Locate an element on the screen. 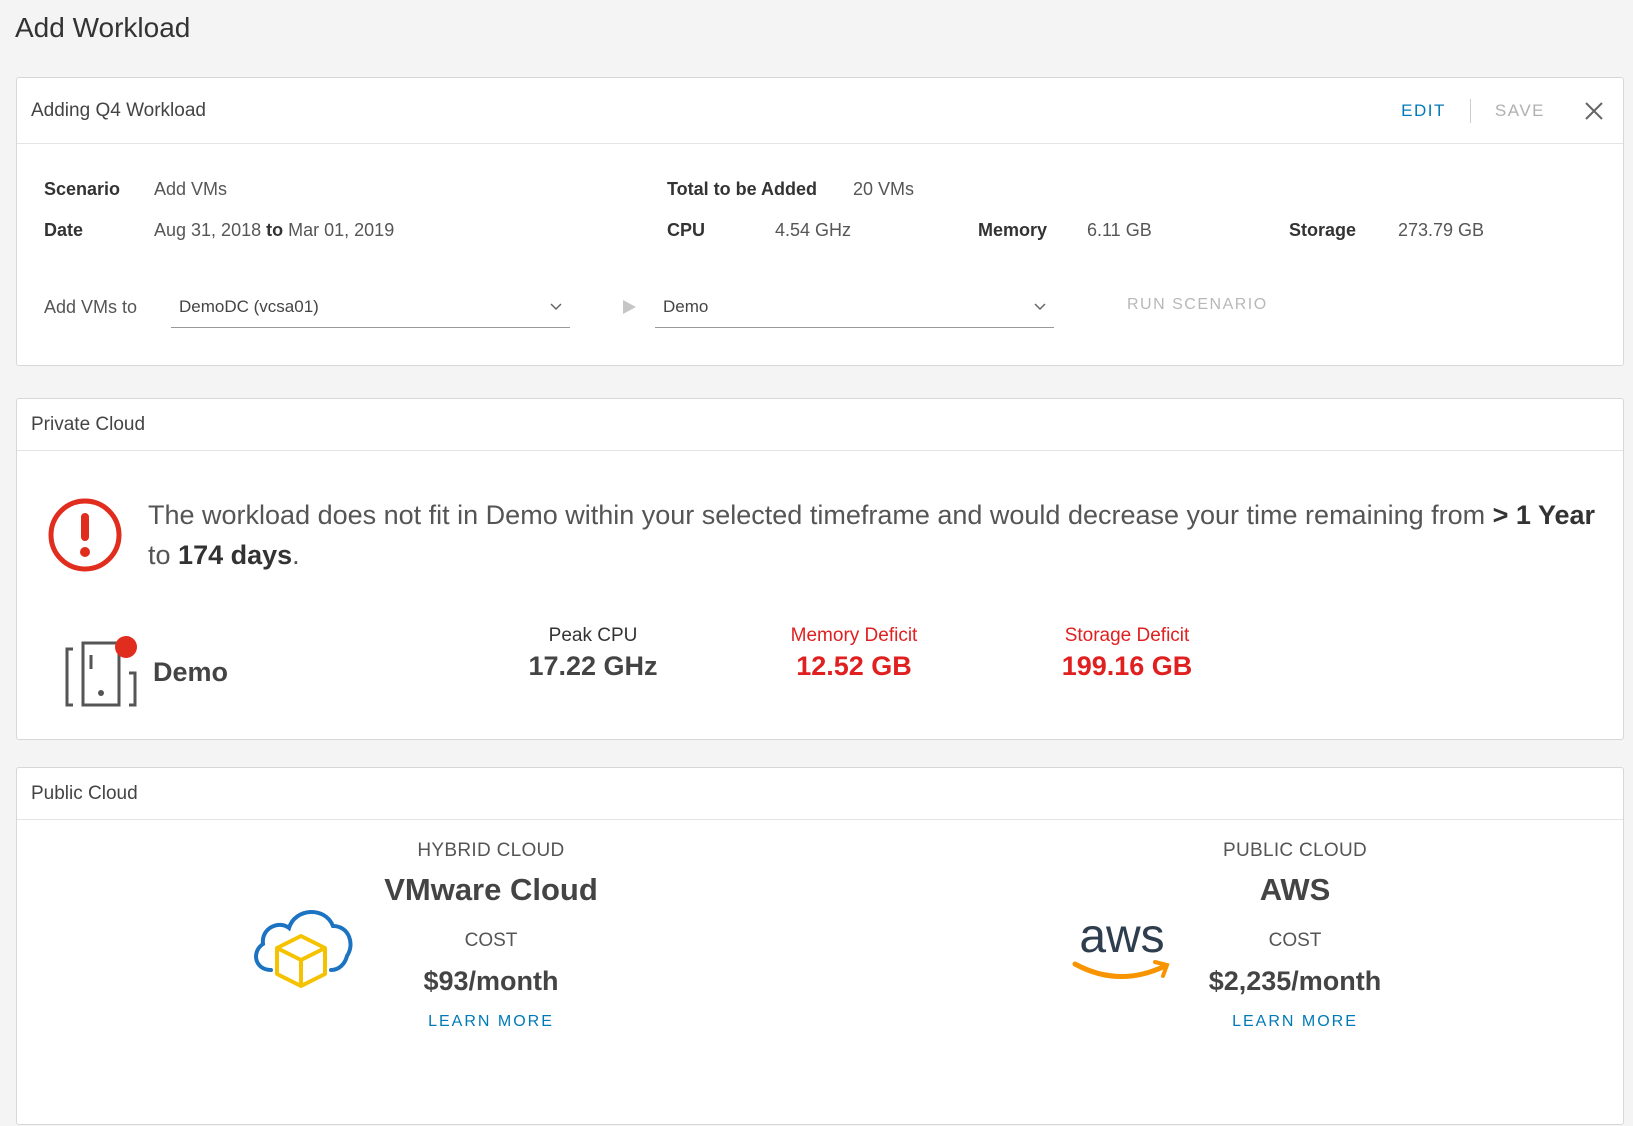 The height and width of the screenshot is (1126, 1633). host-cluster-icon is located at coordinates (101, 671).